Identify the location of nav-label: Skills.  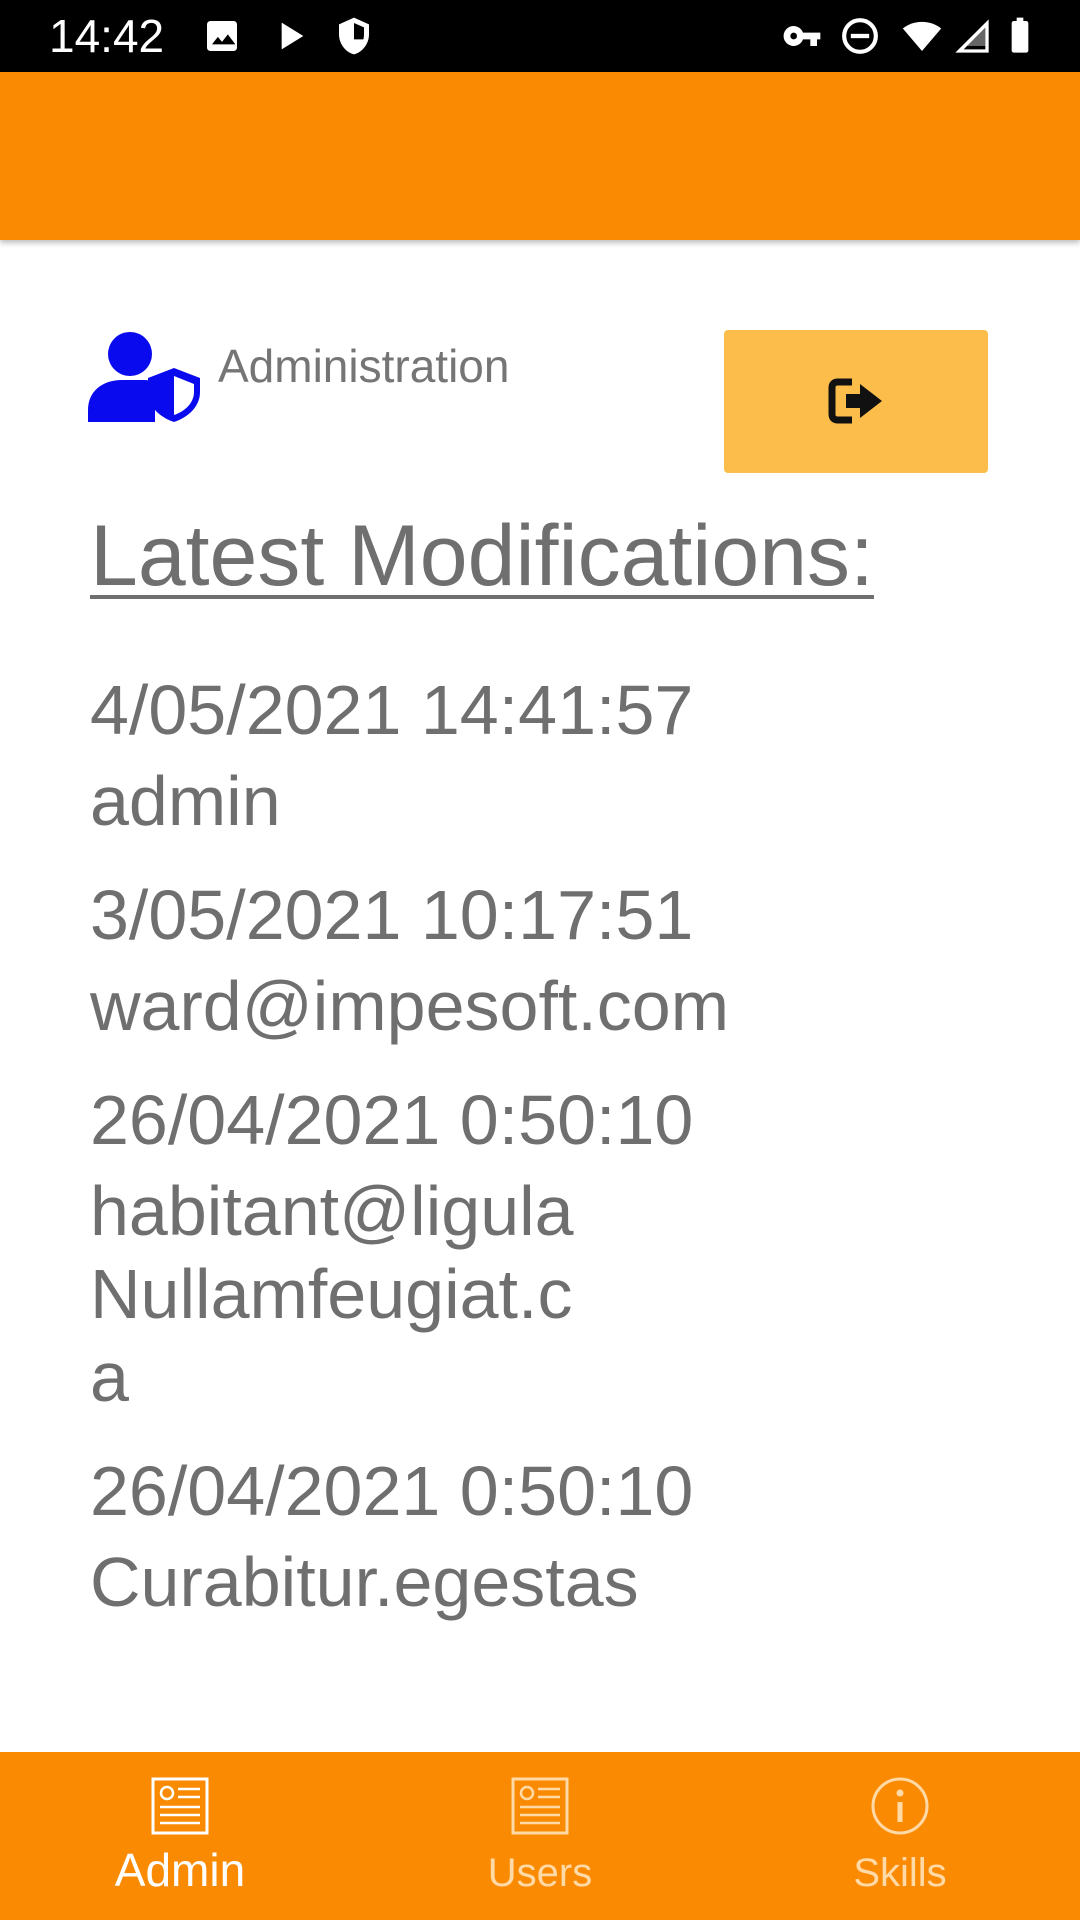
(900, 1873).